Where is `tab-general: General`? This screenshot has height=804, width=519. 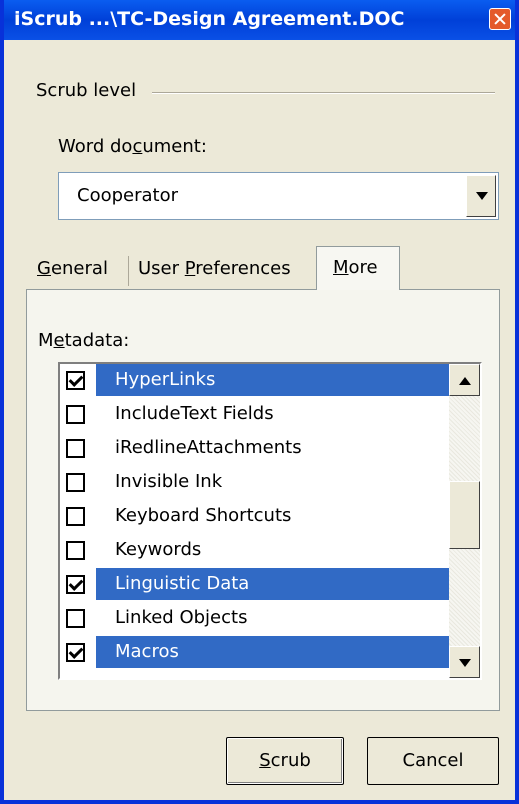
tab-general: General is located at coordinates (72, 268).